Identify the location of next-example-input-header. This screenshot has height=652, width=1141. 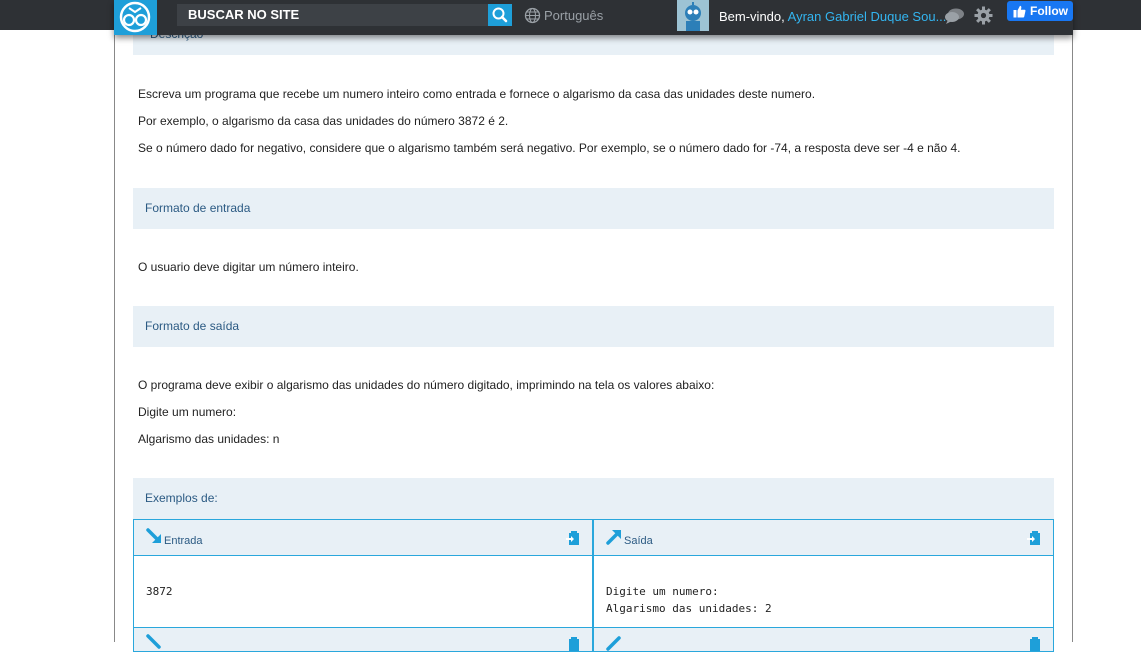
(363, 639).